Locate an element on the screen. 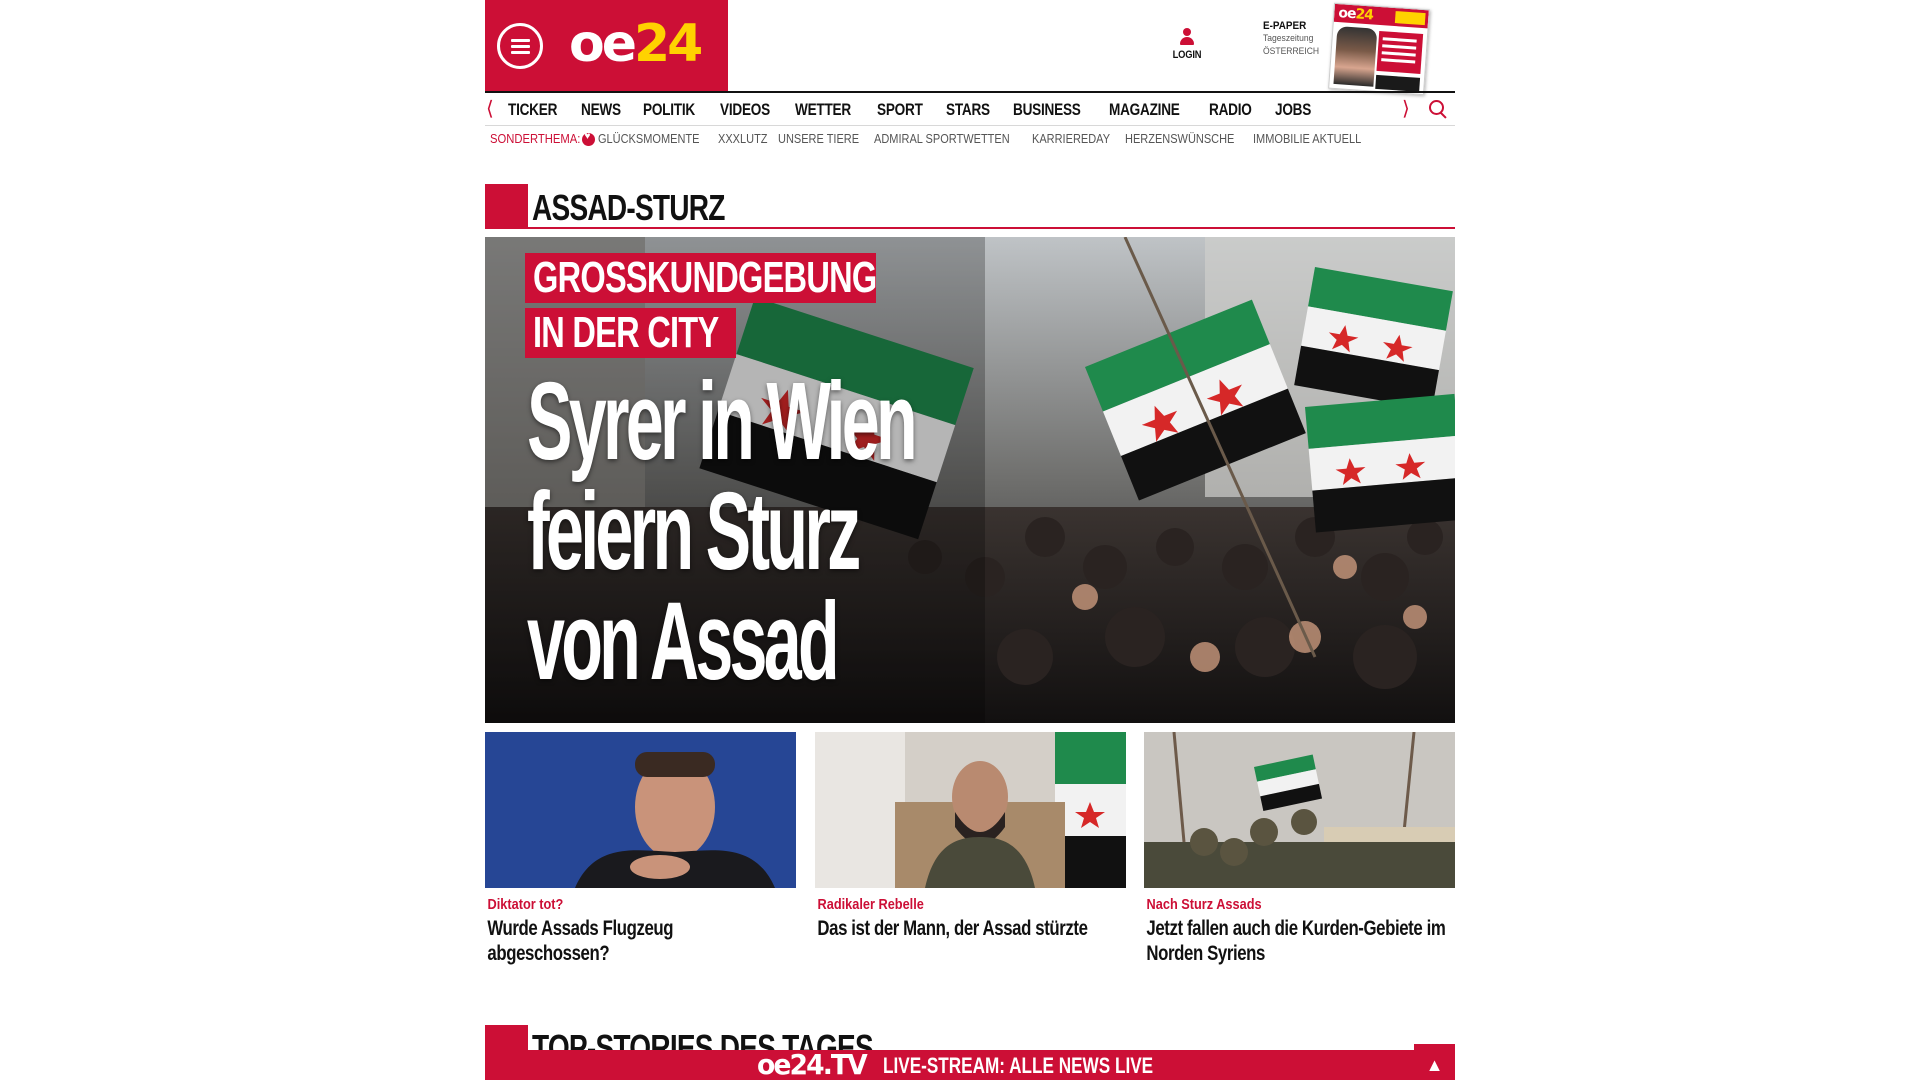 This screenshot has width=1920, height=1080. chevron-left-icon: ⟨ is located at coordinates (490, 109).